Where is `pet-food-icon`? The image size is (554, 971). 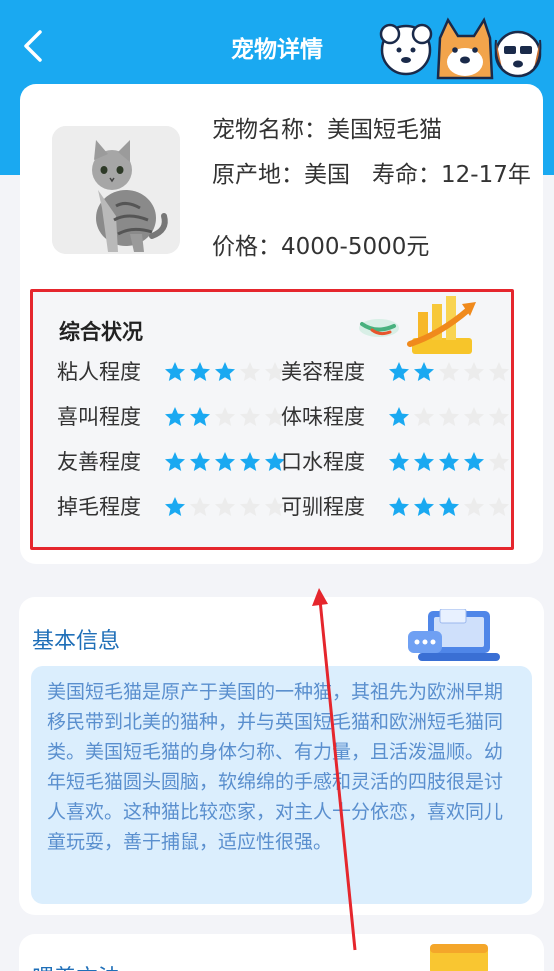 pet-food-icon is located at coordinates (459, 957).